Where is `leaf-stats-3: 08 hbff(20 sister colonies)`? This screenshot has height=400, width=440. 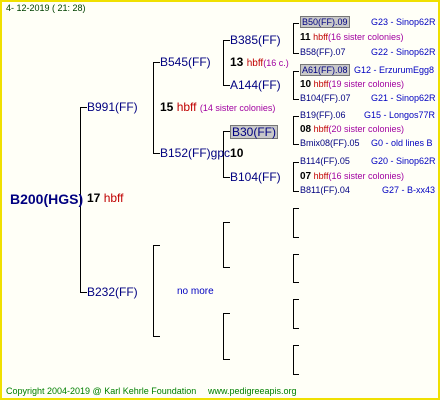
leaf-stats-3: 08 hbff(20 sister colonies) is located at coordinates (352, 130).